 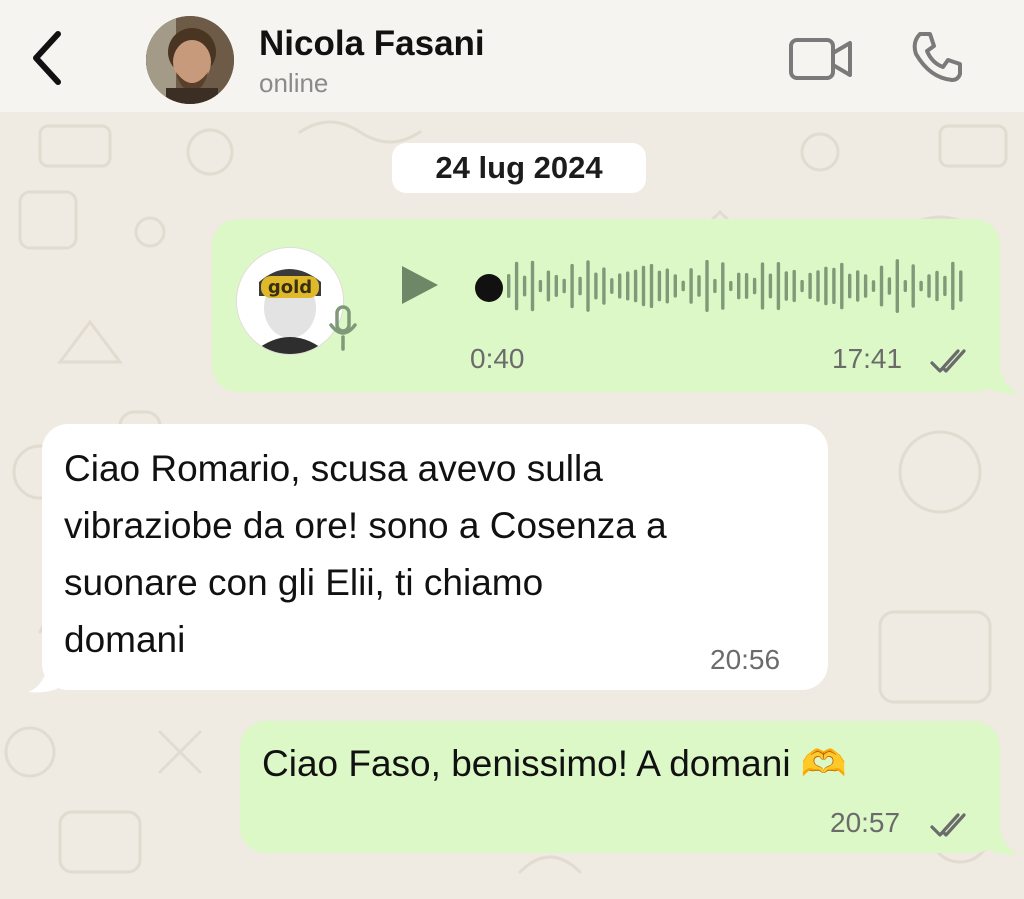 I want to click on voice-duration: 0:40, so click(x=497, y=358).